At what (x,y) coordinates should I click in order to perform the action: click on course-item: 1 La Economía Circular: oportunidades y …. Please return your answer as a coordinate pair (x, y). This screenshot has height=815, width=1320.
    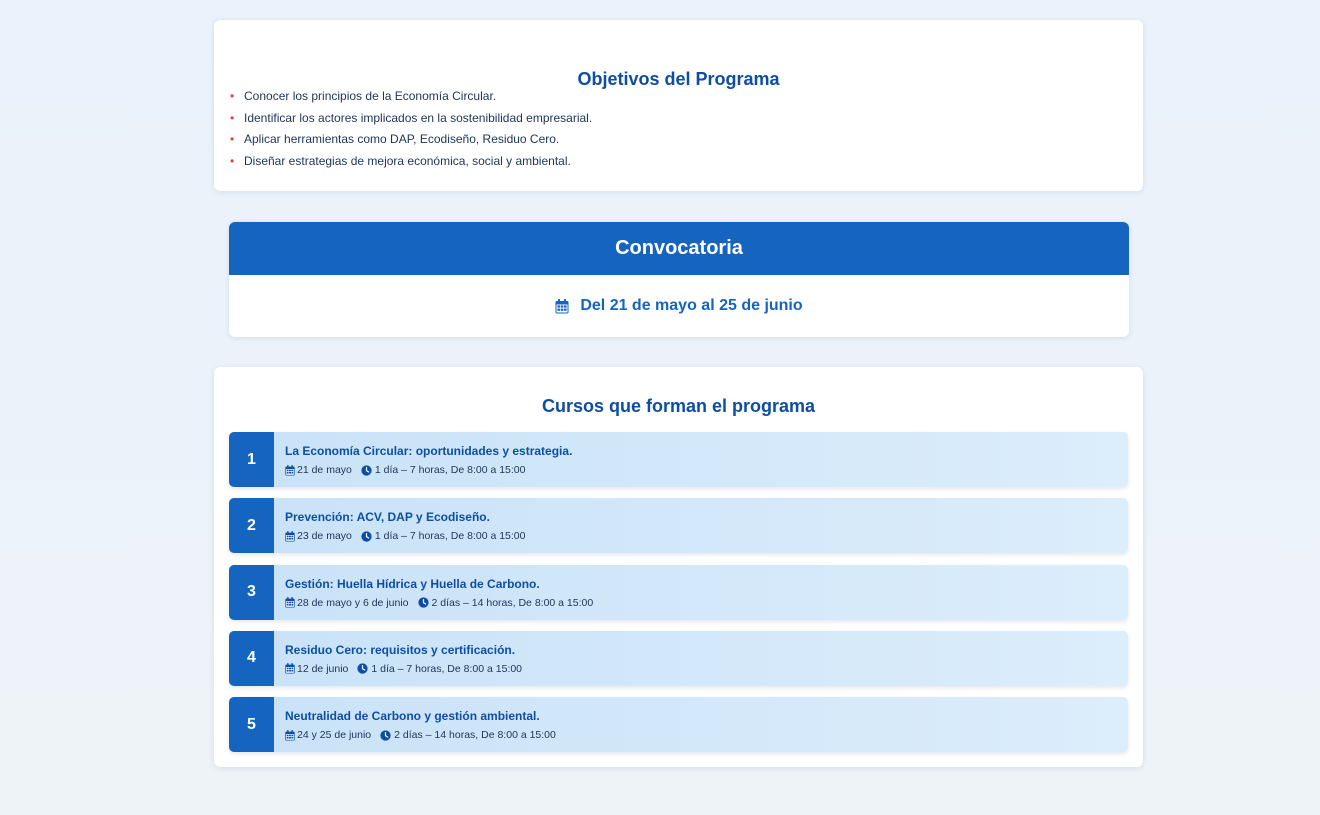
    Looking at the image, I should click on (678, 459).